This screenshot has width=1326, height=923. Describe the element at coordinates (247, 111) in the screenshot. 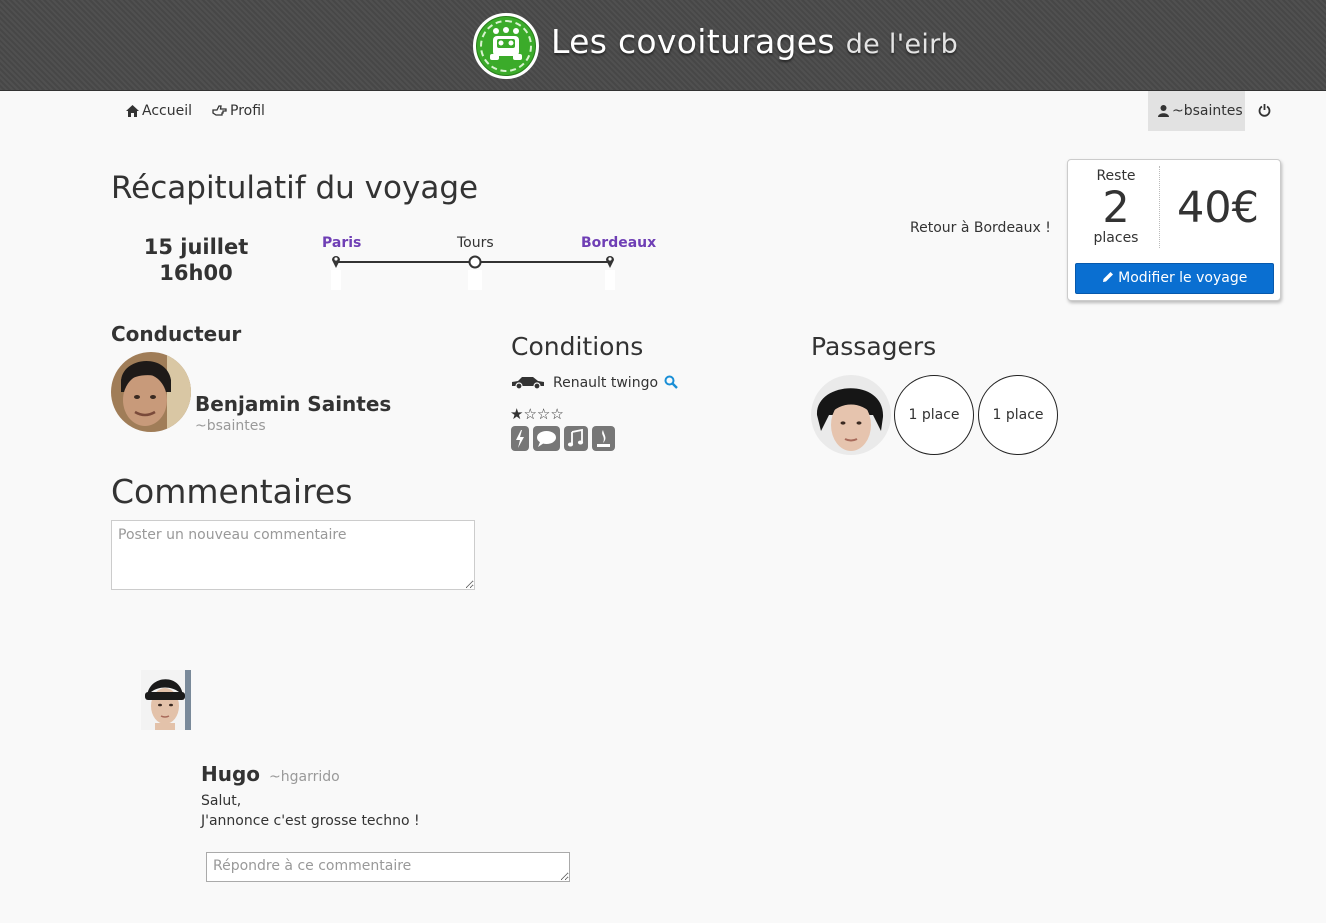

I see `nav-profile-label: Profil` at that location.